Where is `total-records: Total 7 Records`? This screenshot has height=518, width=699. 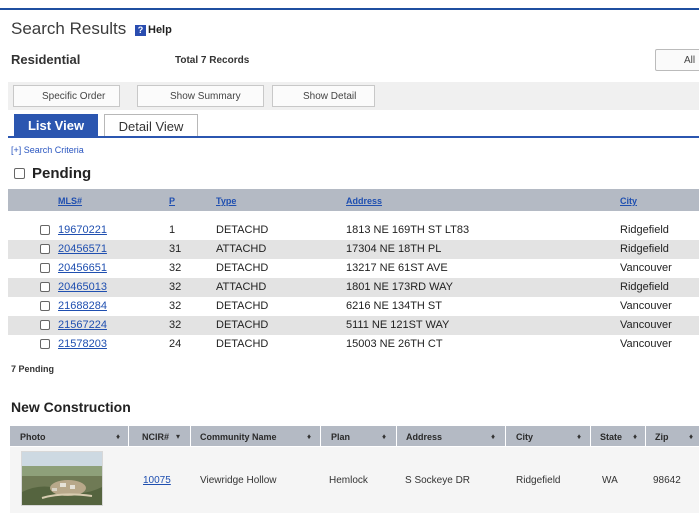 total-records: Total 7 Records is located at coordinates (212, 60).